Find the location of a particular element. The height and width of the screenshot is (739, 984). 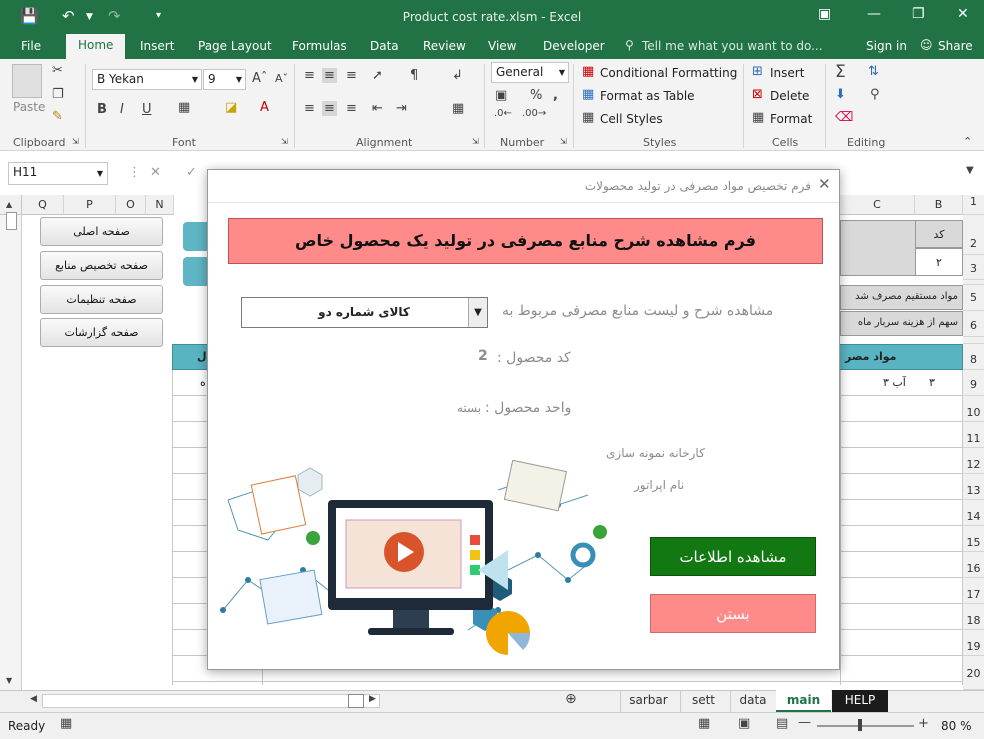

row-header: 14 is located at coordinates (973, 513).